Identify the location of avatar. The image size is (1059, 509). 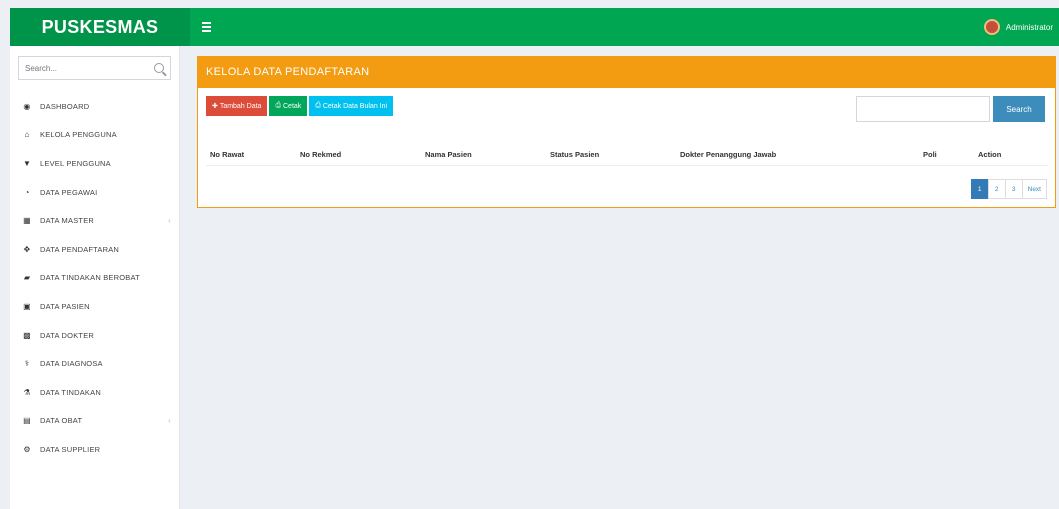
(991, 27).